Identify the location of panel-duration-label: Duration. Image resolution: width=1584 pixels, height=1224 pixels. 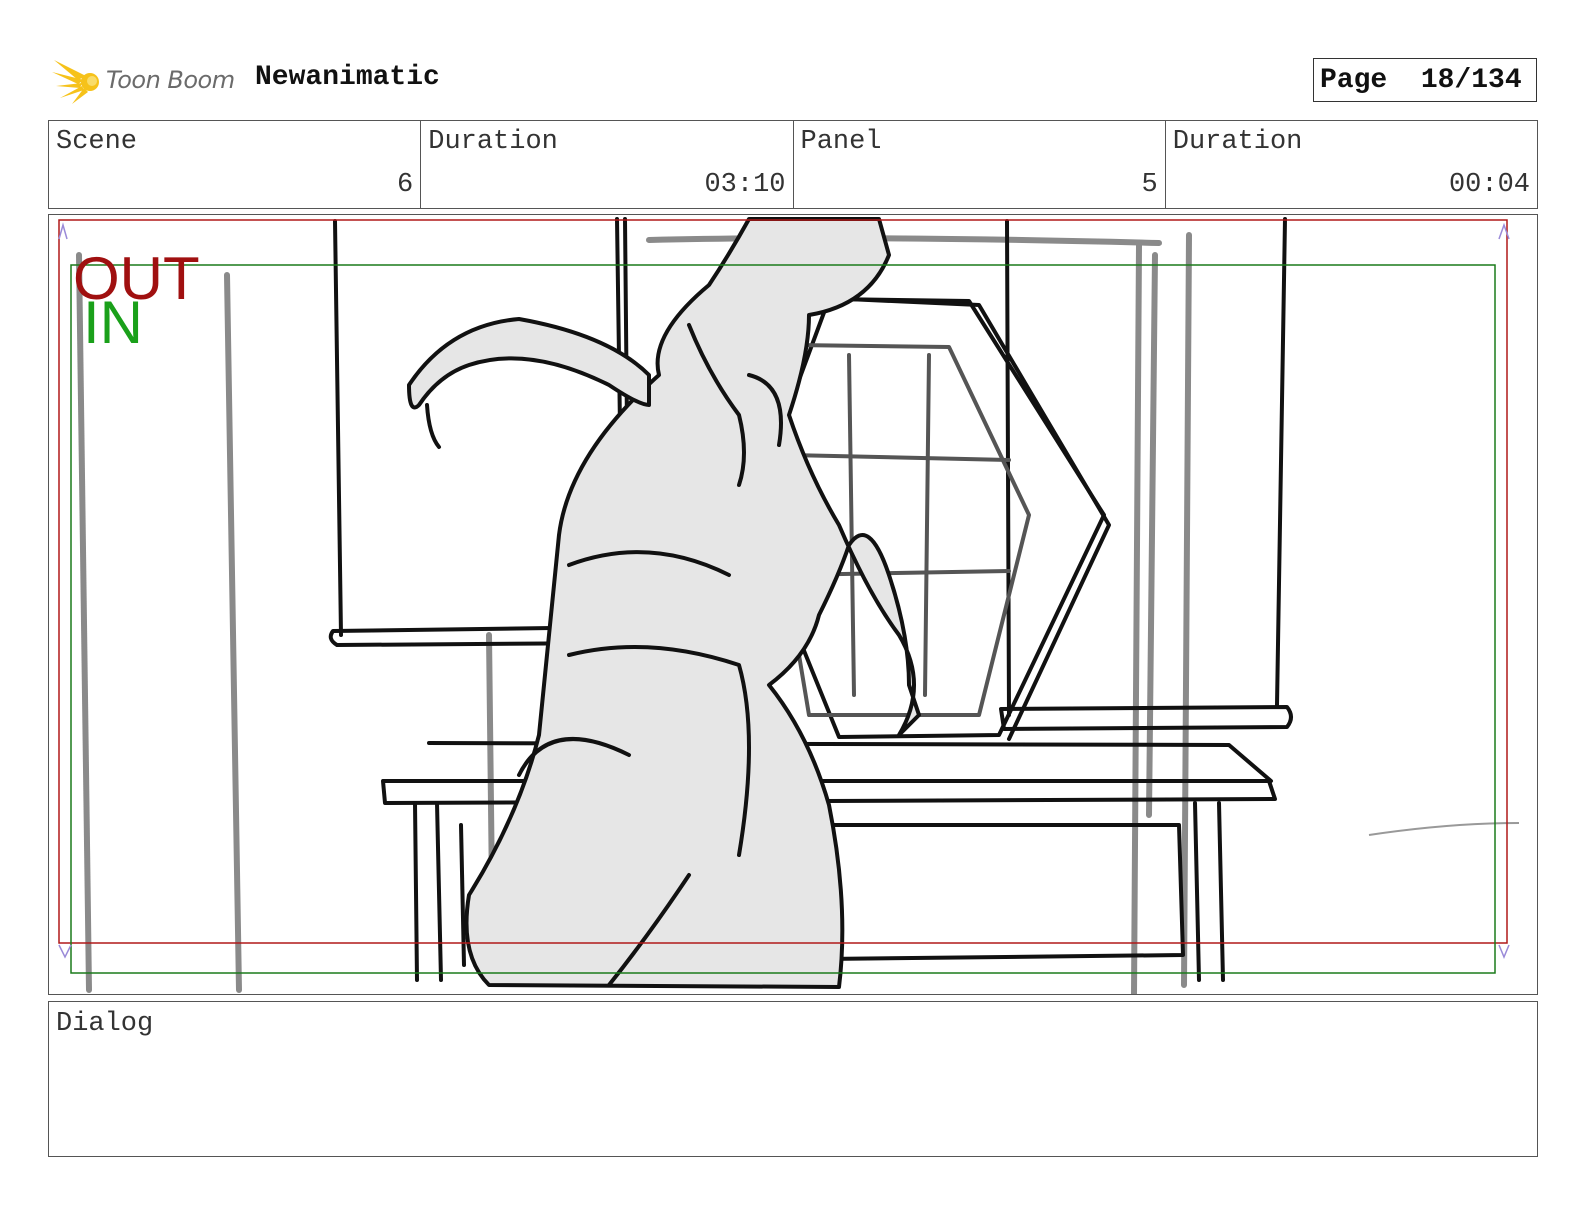
(1237, 142).